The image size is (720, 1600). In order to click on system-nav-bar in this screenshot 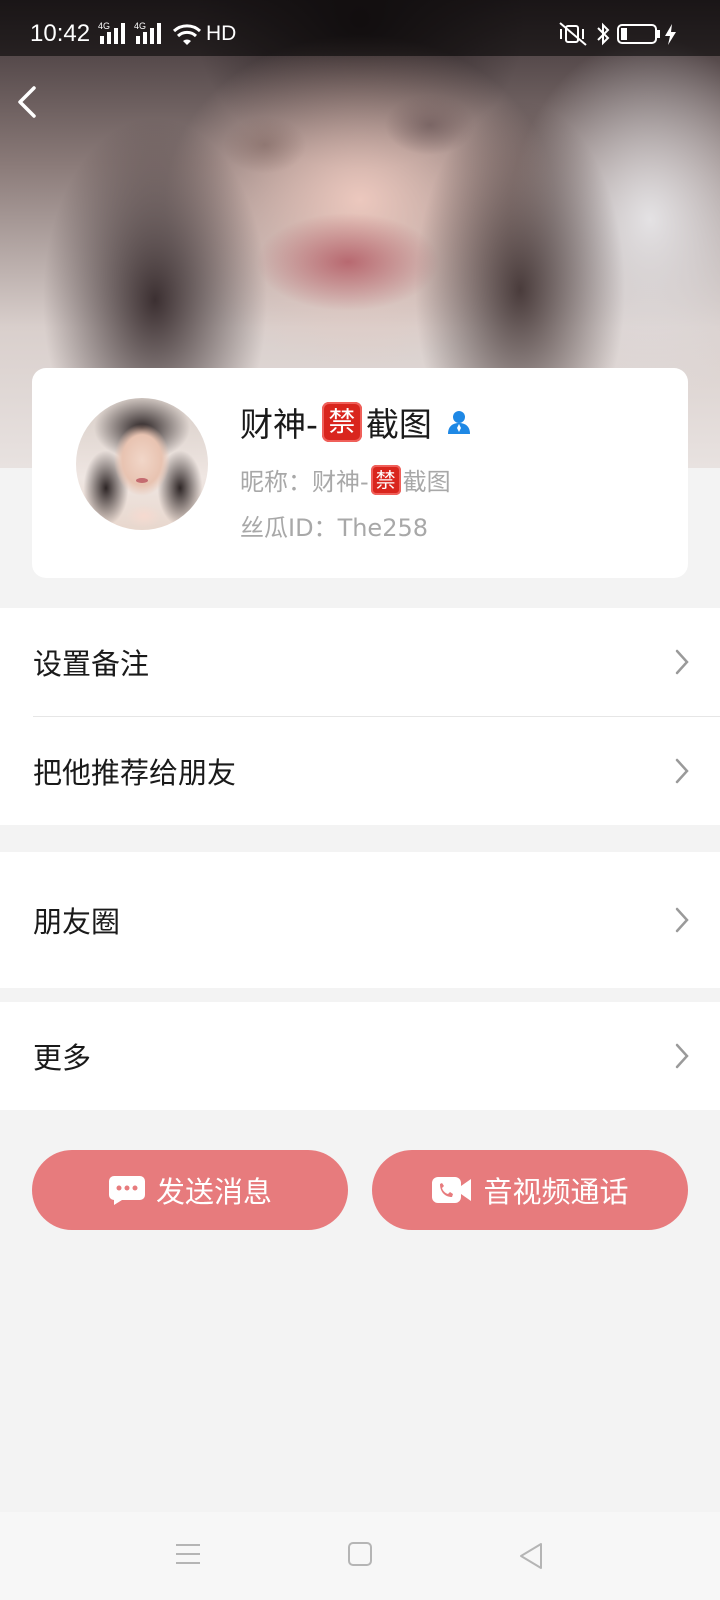, I will do `click(360, 1556)`.